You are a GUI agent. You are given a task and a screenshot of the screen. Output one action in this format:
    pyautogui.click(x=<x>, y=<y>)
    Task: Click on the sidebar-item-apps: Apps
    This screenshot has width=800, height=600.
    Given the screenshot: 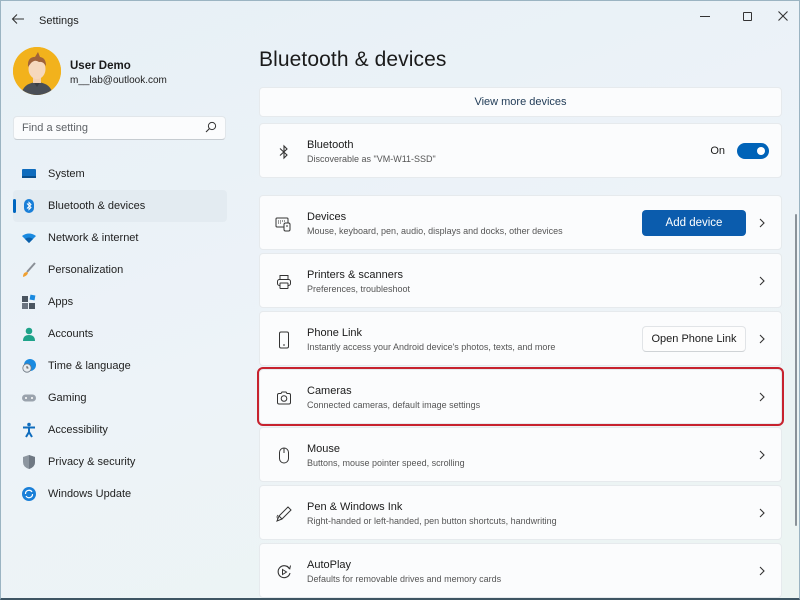 What is the action you would take?
    pyautogui.click(x=120, y=302)
    